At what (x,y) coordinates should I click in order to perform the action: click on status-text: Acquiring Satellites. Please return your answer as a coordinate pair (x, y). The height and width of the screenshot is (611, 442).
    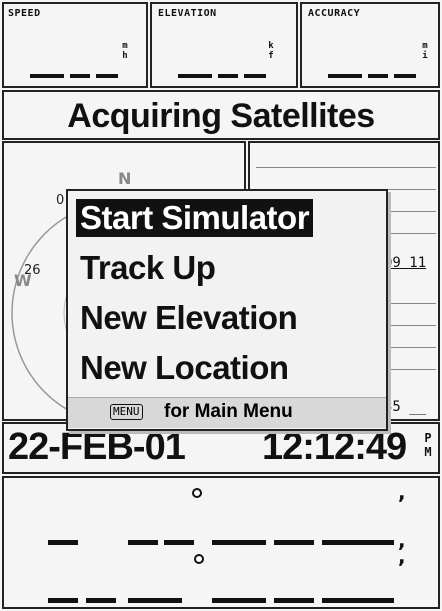
    Looking at the image, I should click on (221, 116).